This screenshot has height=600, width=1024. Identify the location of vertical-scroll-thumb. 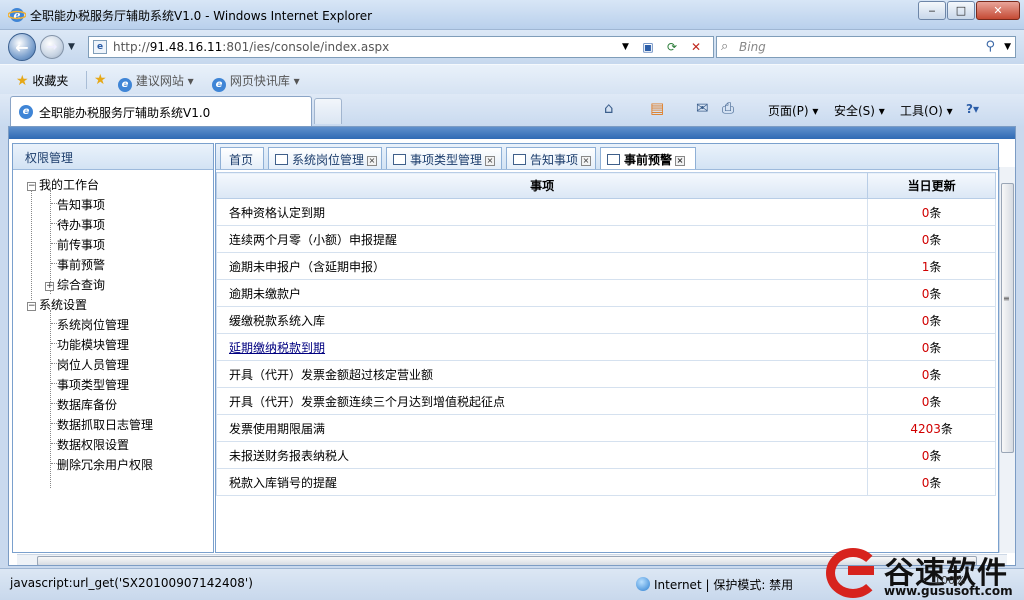
(1007, 318).